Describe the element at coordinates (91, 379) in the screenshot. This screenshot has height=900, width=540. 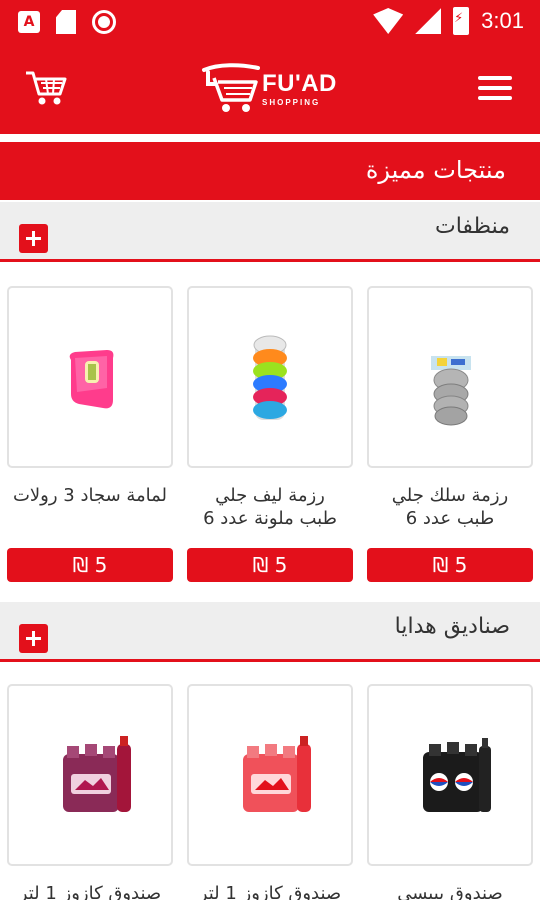
I see `lint-roller-image` at that location.